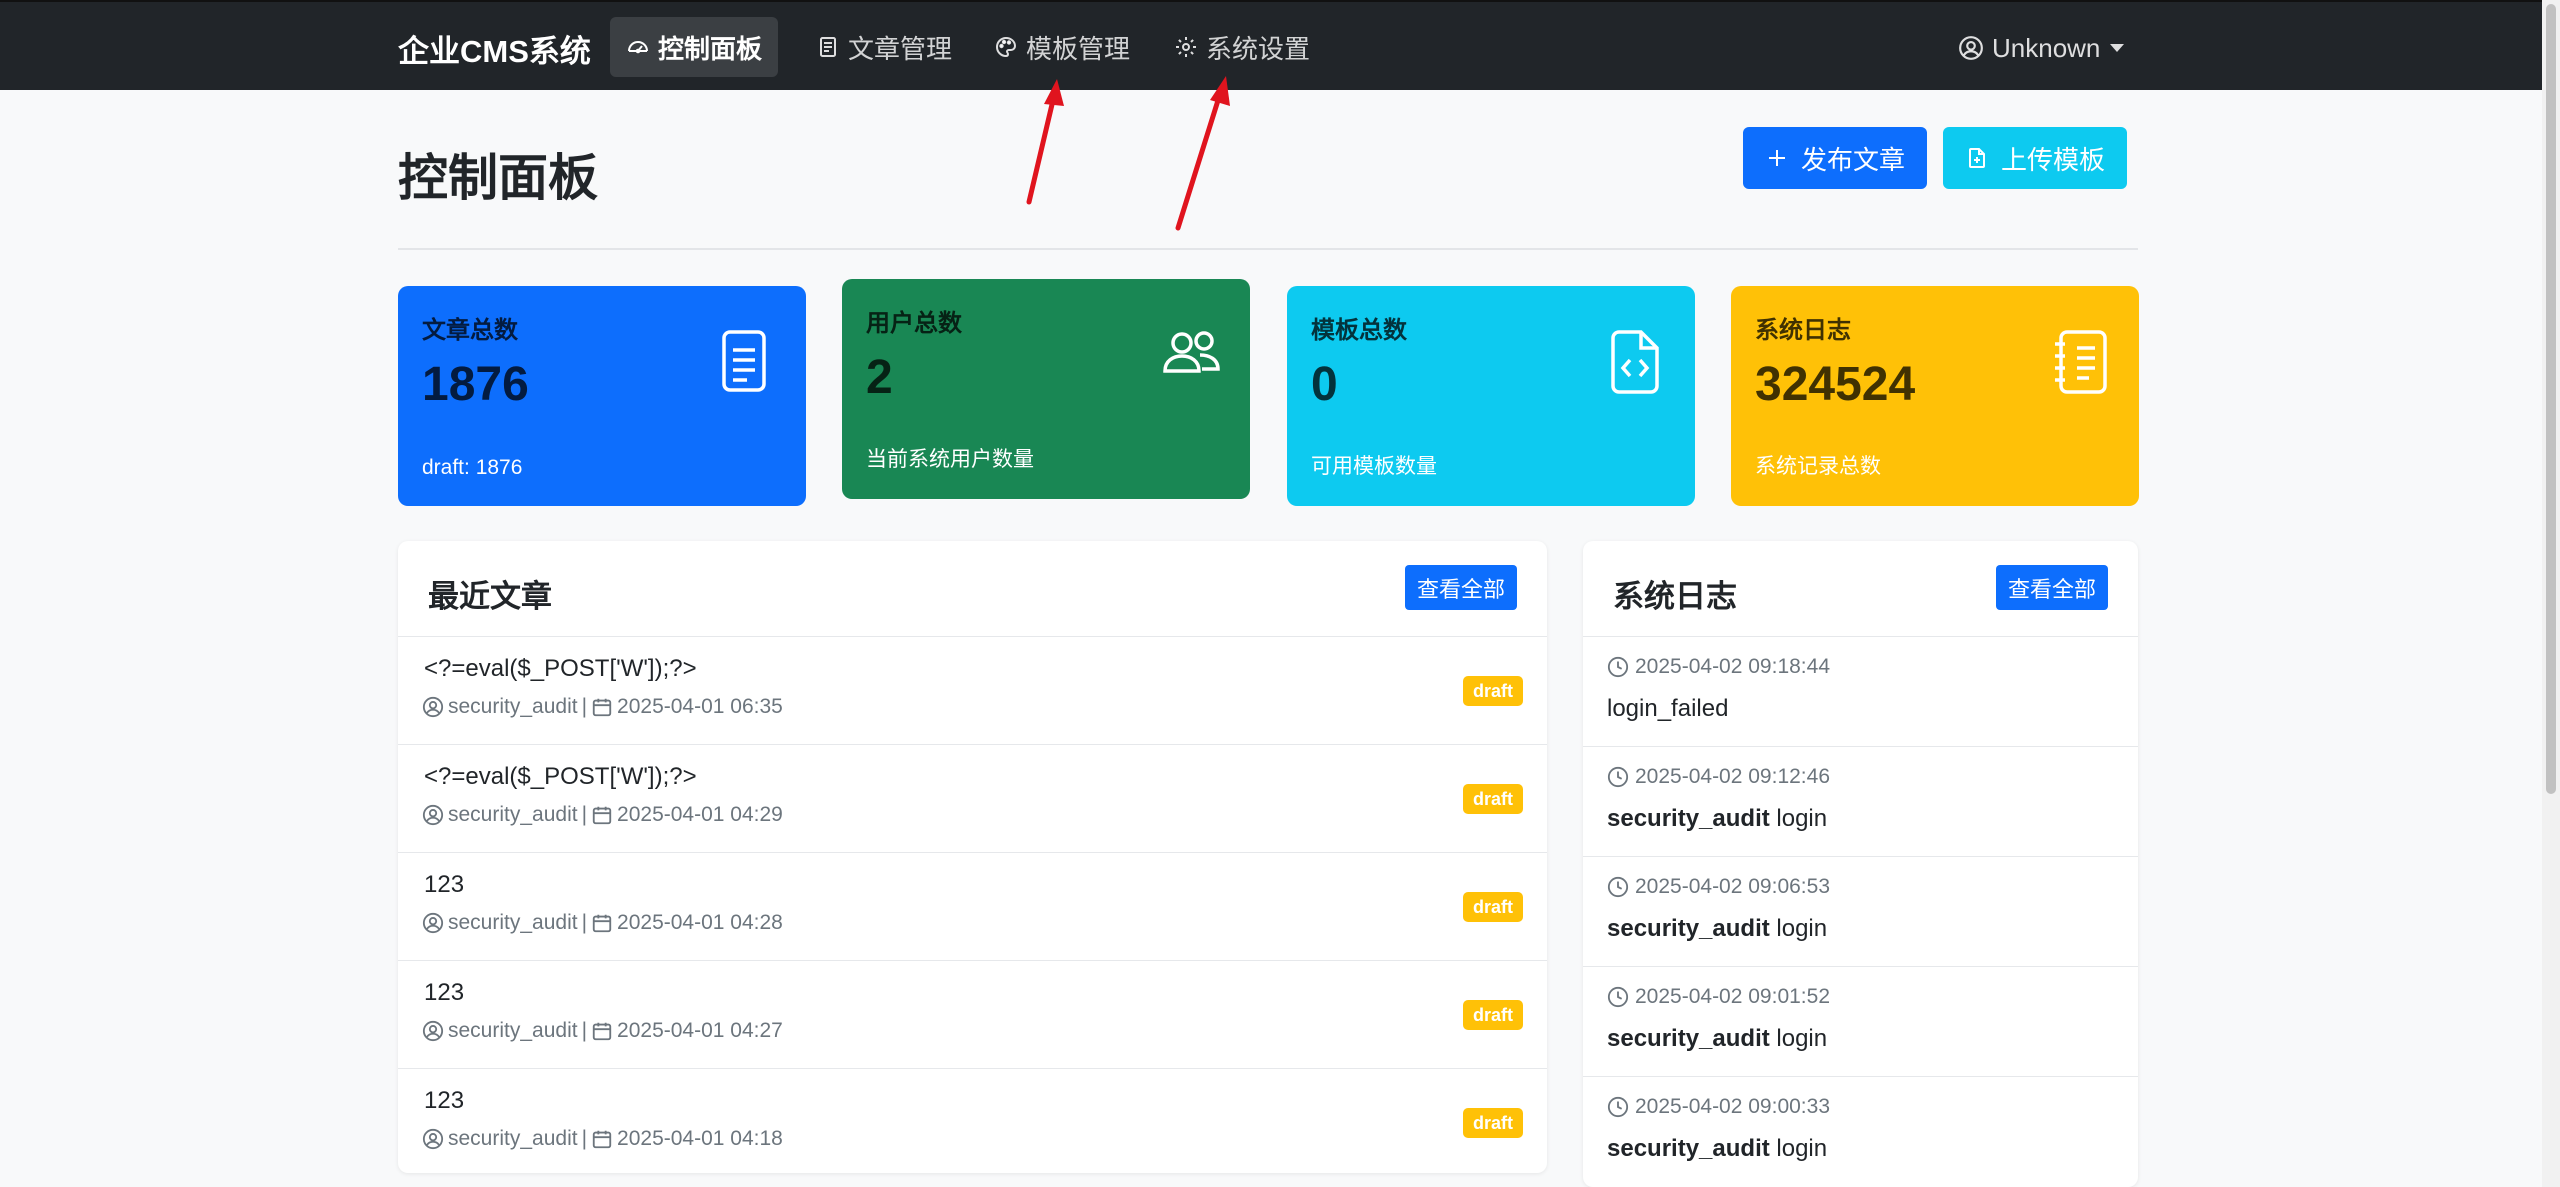 This screenshot has height=1187, width=2560. Describe the element at coordinates (2551, 399) in the screenshot. I see `scrollbar-thumb` at that location.